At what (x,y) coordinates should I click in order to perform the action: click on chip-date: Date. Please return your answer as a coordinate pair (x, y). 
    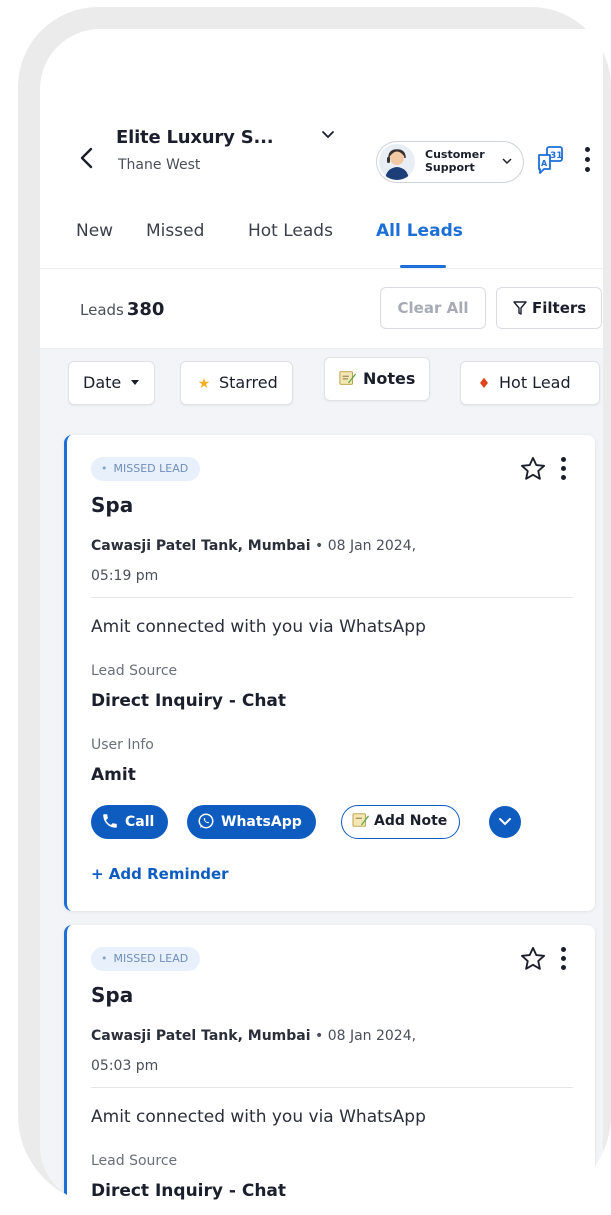
    Looking at the image, I should click on (112, 383).